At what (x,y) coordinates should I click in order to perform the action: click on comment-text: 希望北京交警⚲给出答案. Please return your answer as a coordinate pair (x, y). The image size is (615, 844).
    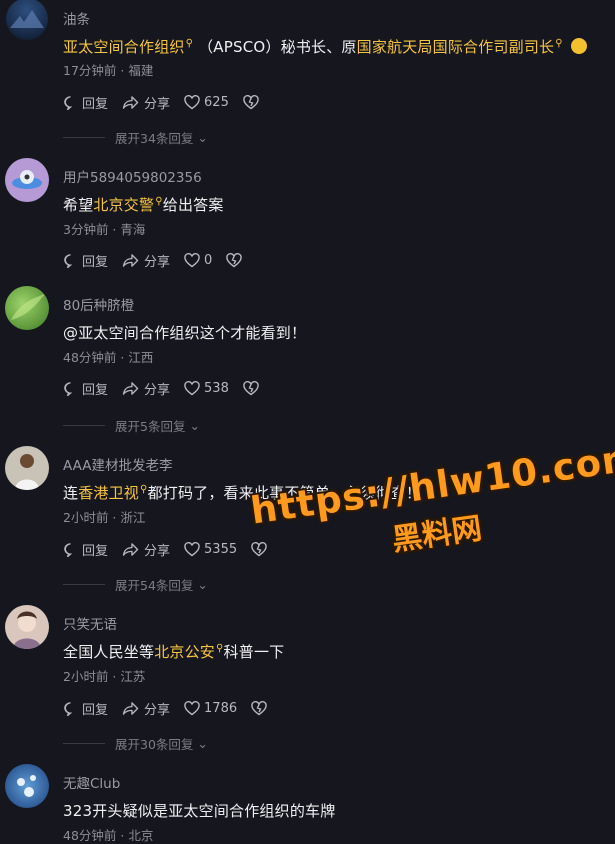
    Looking at the image, I should click on (143, 205).